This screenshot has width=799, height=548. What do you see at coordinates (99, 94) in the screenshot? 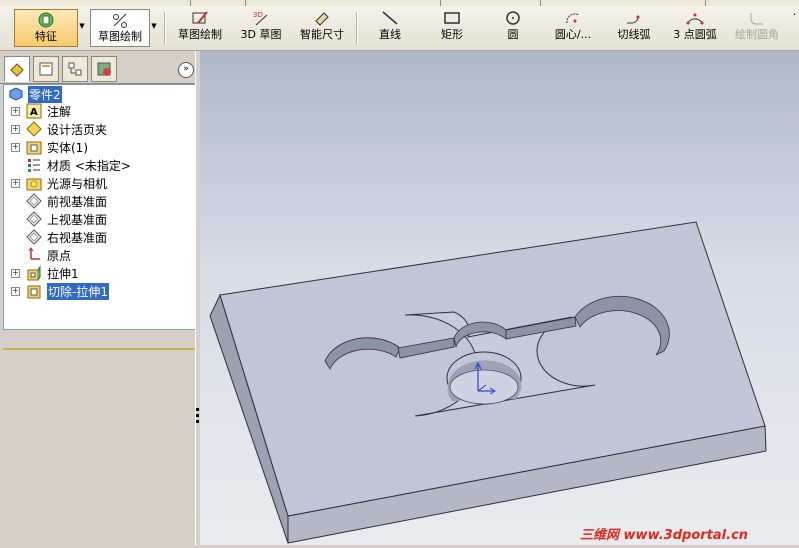
I see `tree-root: 零件2` at bounding box center [99, 94].